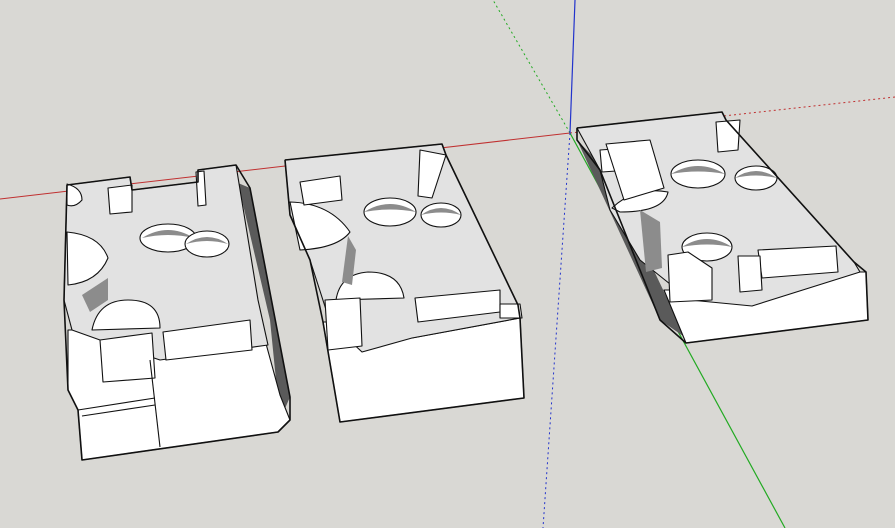 The height and width of the screenshot is (528, 895). I want to click on green-axis-dotted, so click(531, 67).